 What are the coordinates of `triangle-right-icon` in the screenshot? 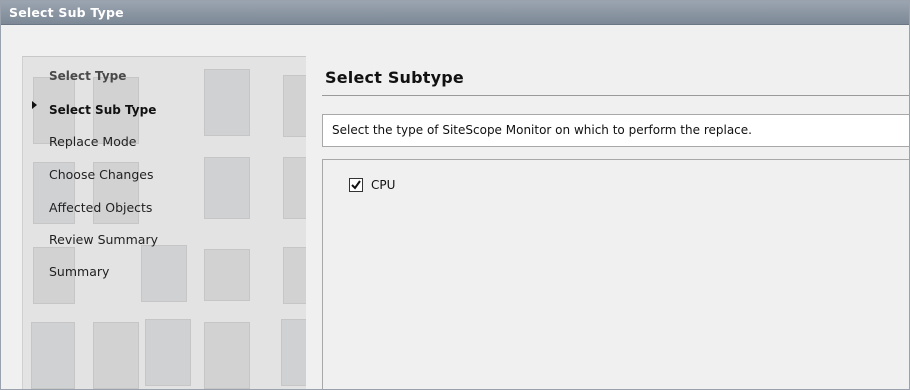 It's located at (34, 105).